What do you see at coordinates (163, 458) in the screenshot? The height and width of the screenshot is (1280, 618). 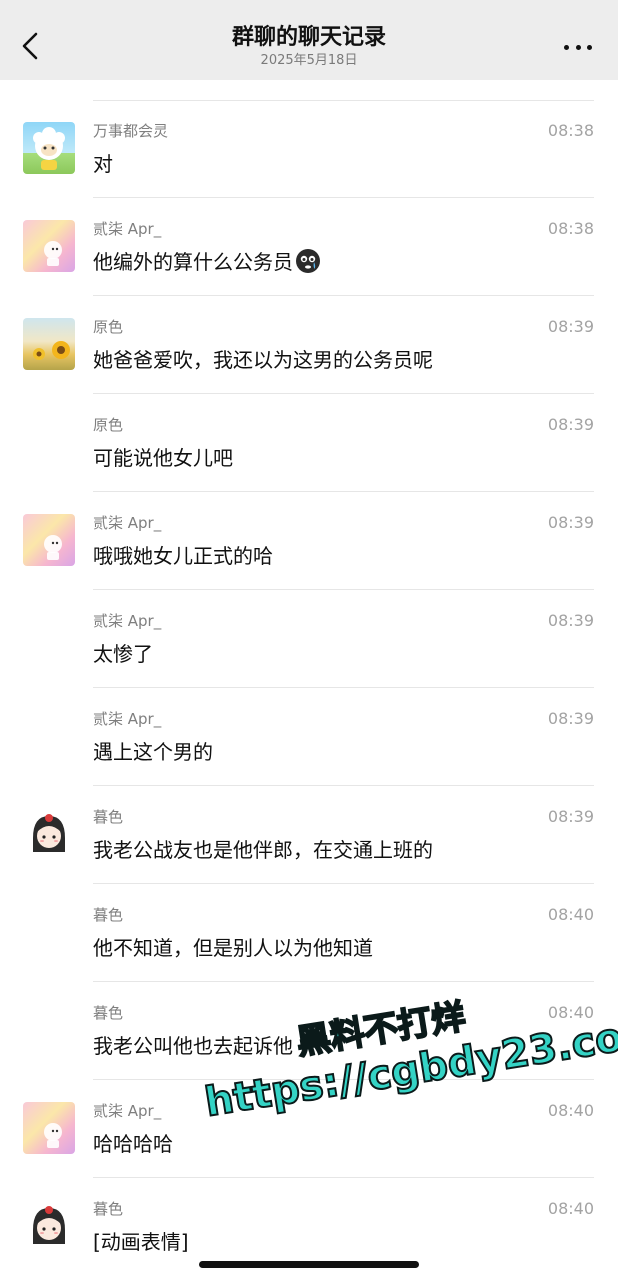 I see `message-text: 可能说他女儿吧` at bounding box center [163, 458].